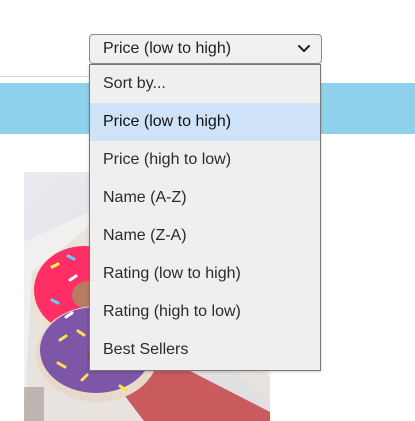 Image resolution: width=415 pixels, height=421 pixels. I want to click on sort-option-name-z-a: Name (Z-A), so click(205, 236).